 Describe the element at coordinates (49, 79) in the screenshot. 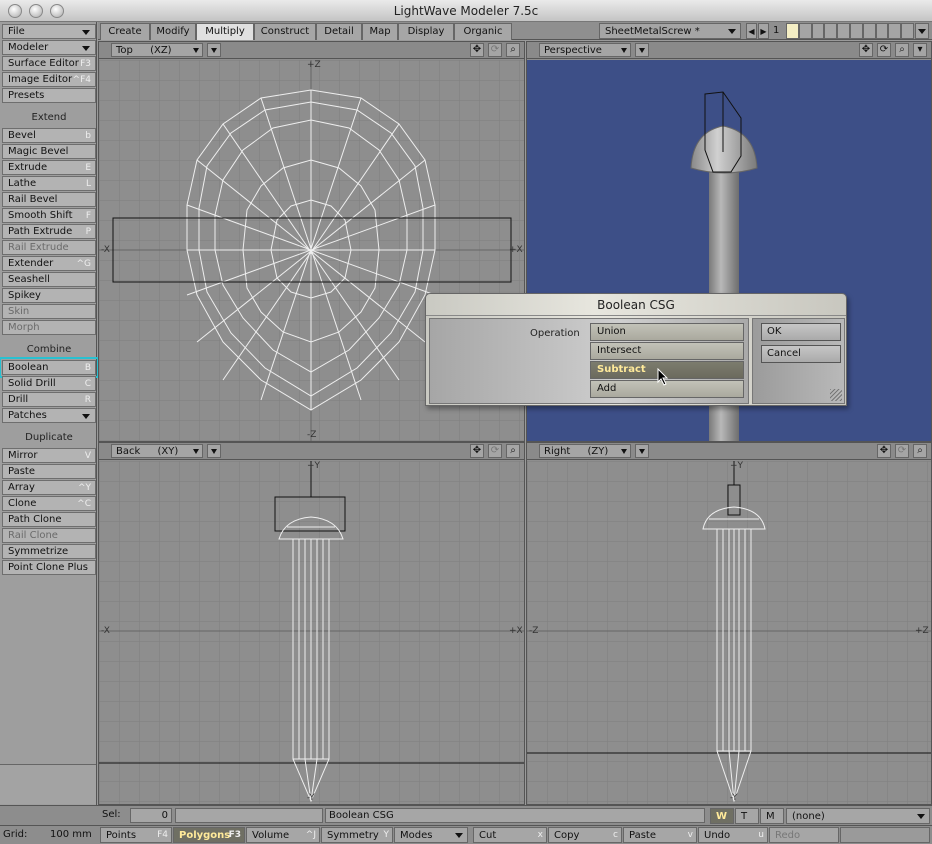

I see `image-editor-button: Image Editor ^F4` at that location.